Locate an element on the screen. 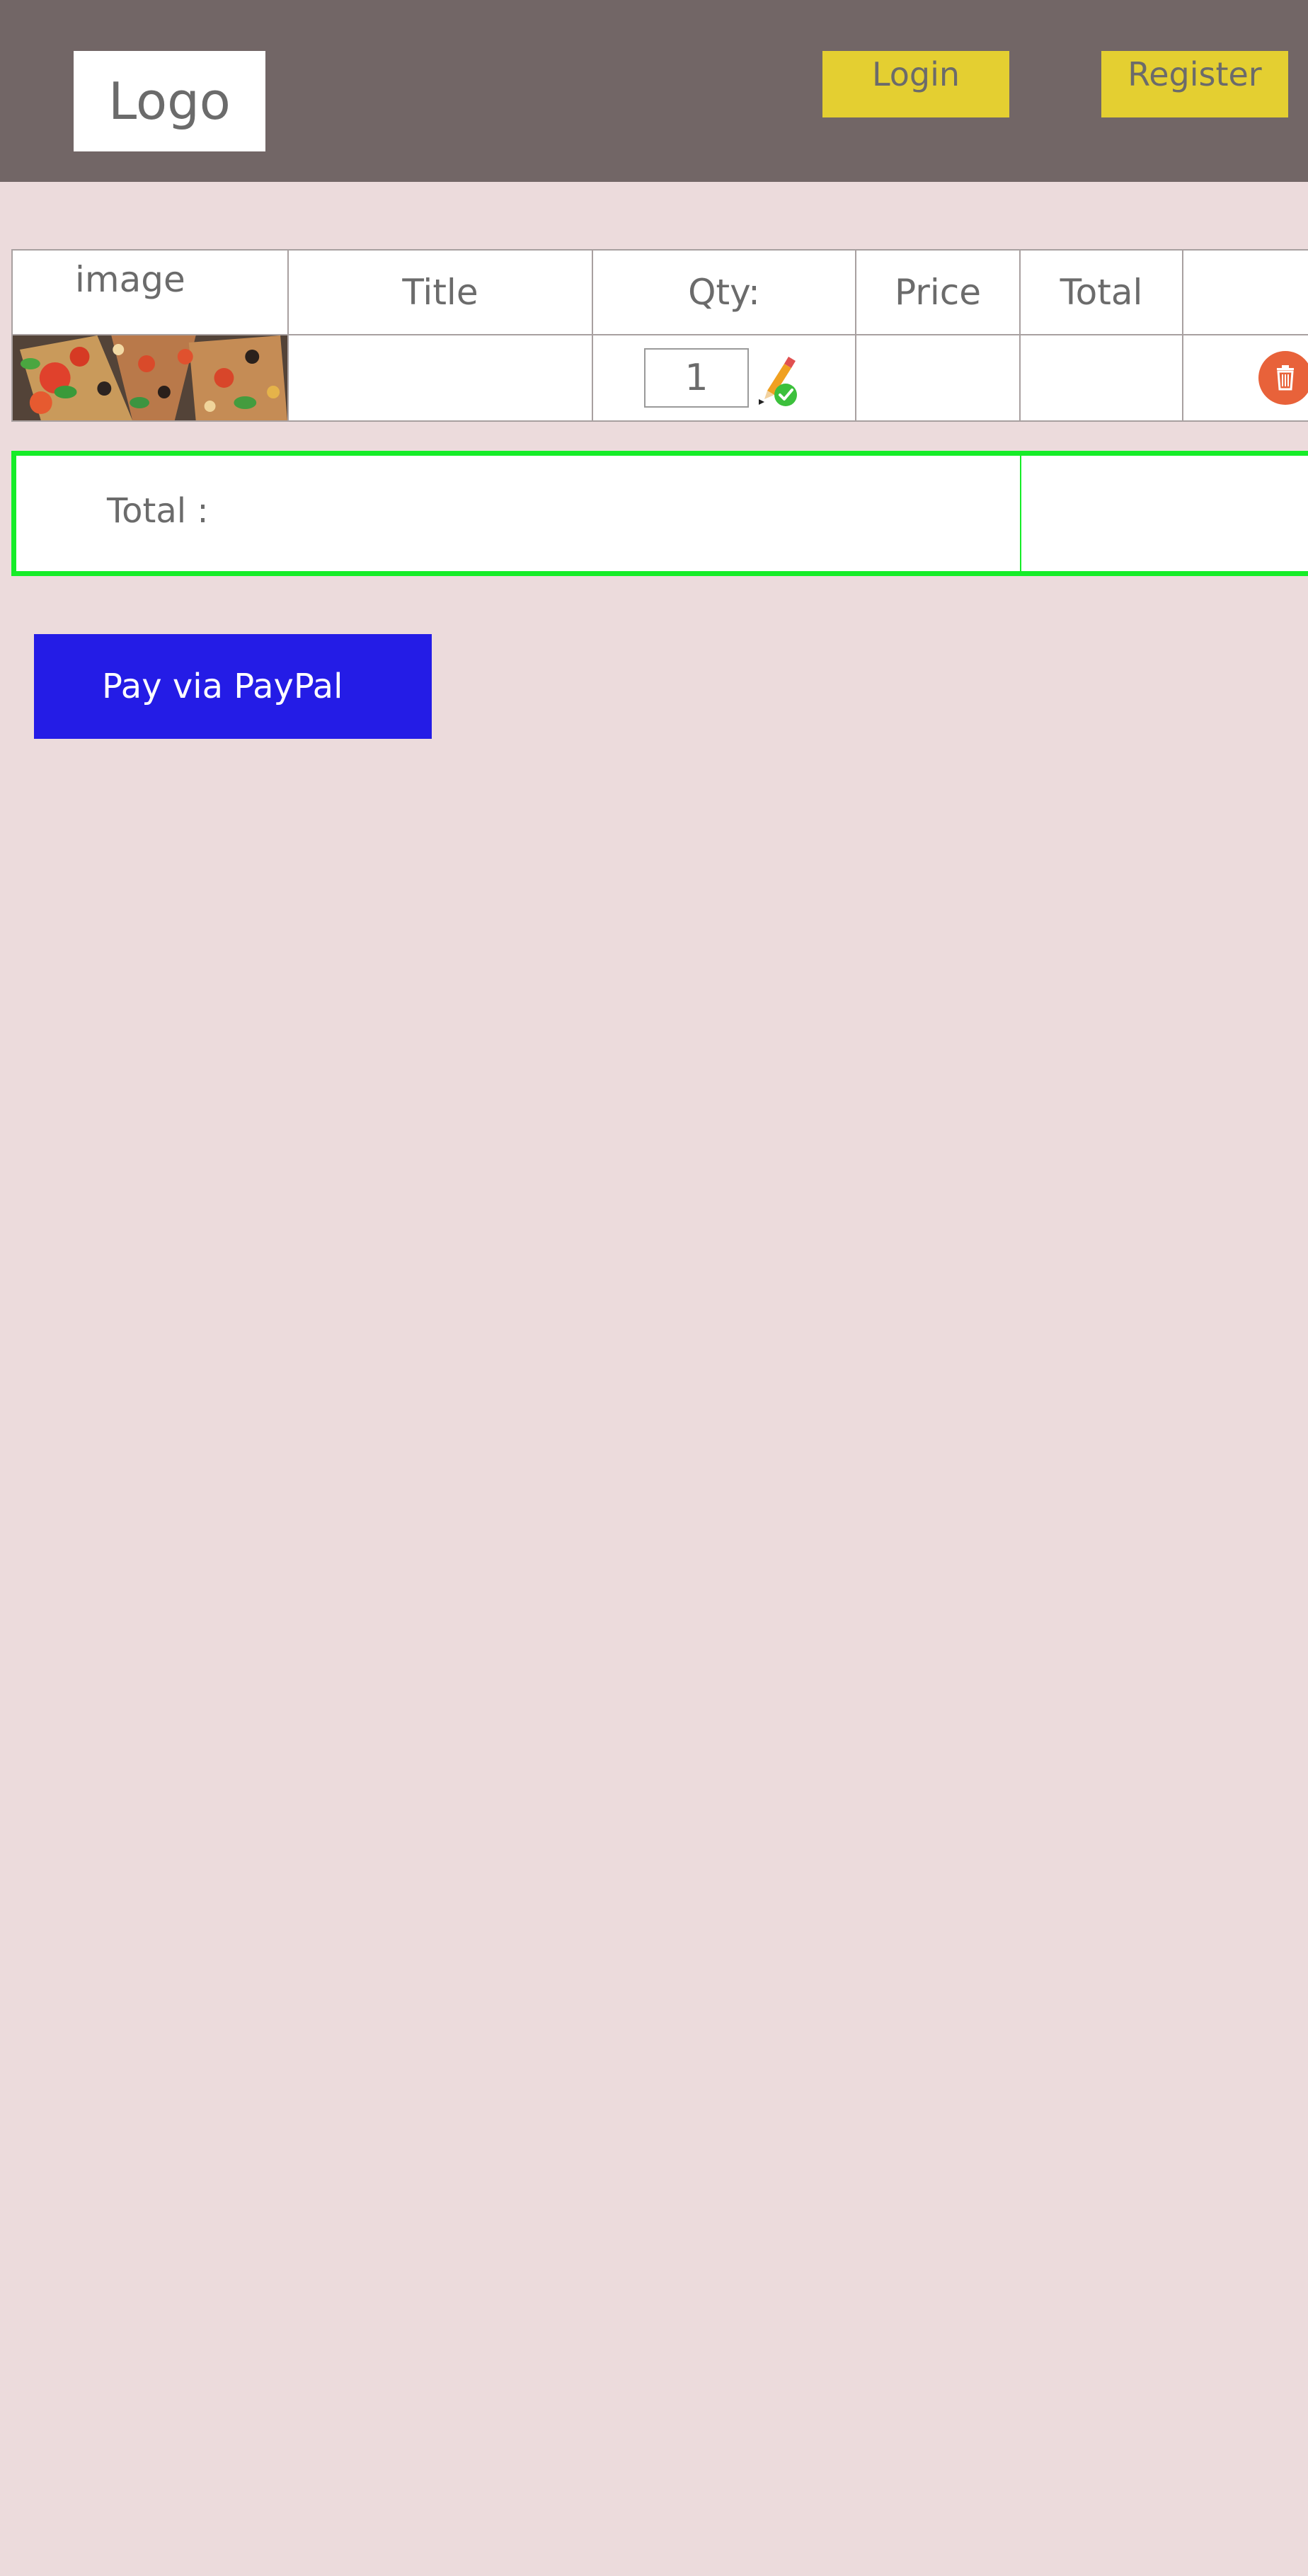 Image resolution: width=1308 pixels, height=2576 pixels. column-header-total: Total is located at coordinates (1101, 292).